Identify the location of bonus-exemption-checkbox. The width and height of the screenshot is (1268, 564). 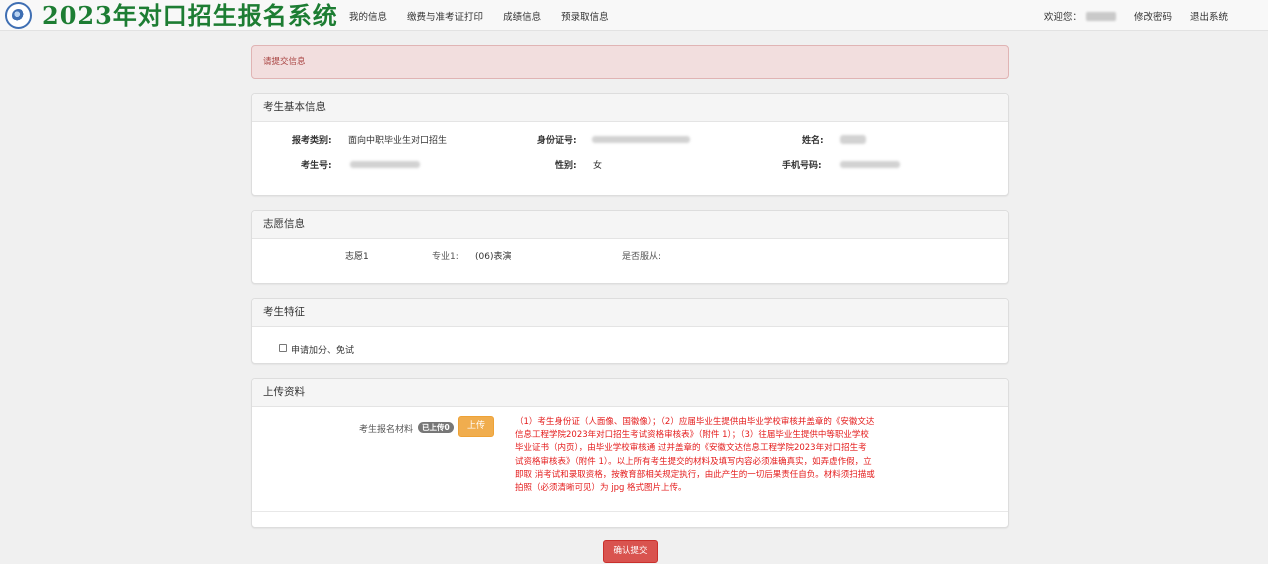
(283, 348).